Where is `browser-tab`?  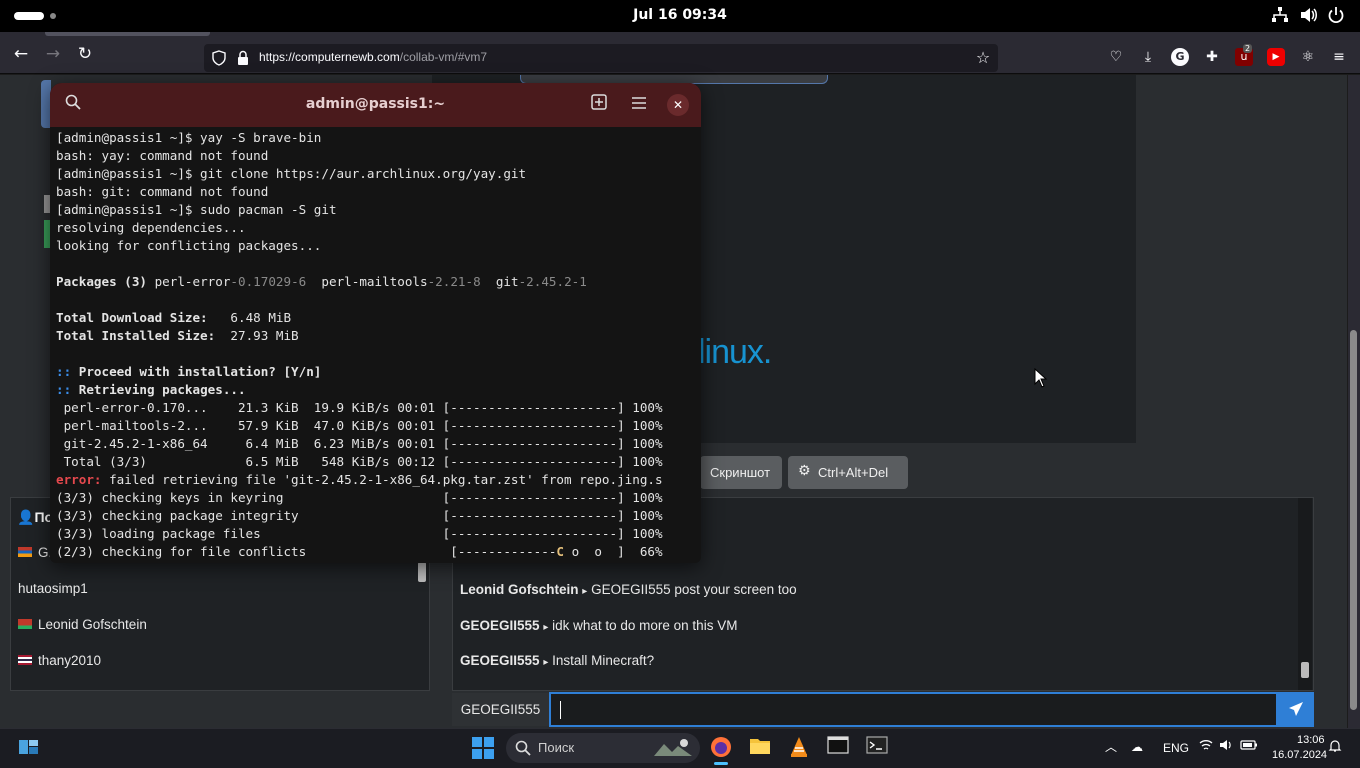 browser-tab is located at coordinates (127, 34).